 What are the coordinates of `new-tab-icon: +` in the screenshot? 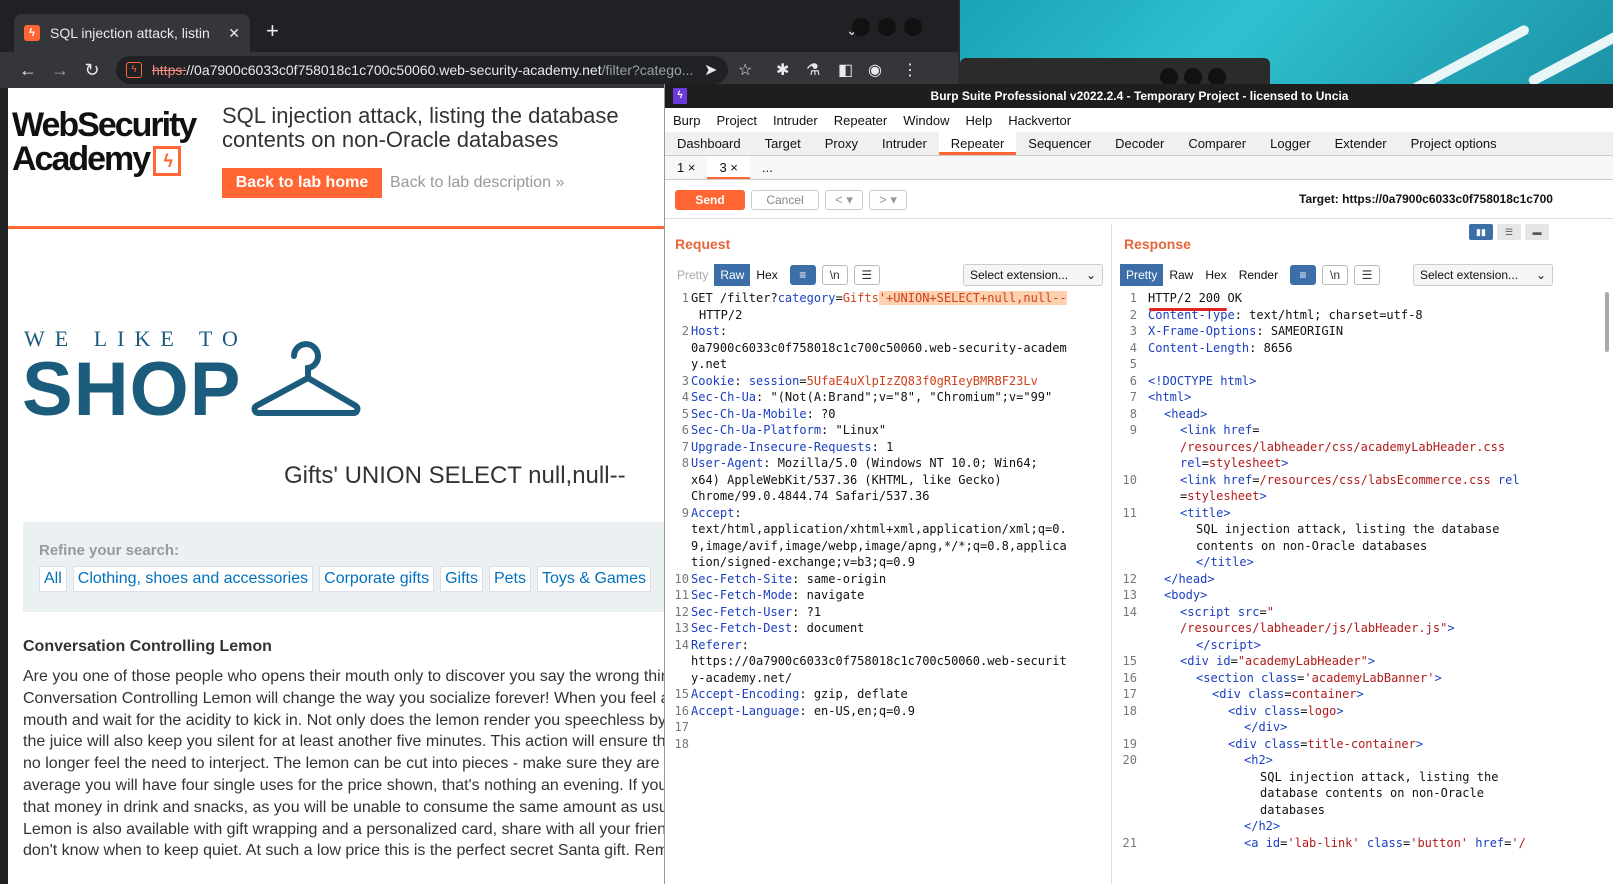 It's located at (272, 31).